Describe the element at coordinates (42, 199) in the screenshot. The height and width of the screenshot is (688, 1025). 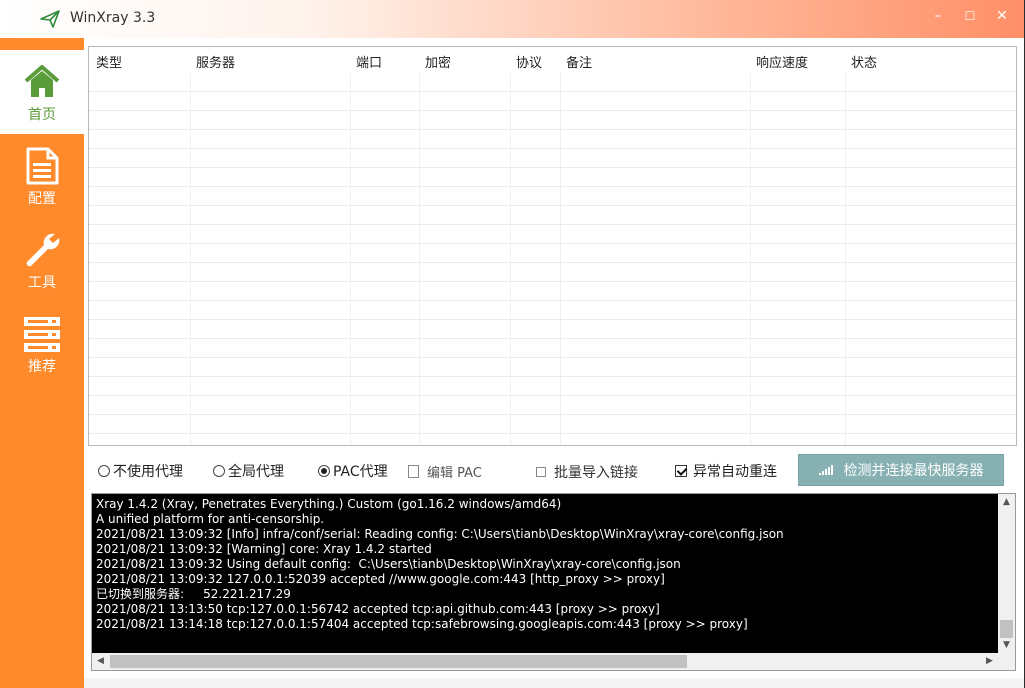
I see `sidebar-item-label: 配置` at that location.